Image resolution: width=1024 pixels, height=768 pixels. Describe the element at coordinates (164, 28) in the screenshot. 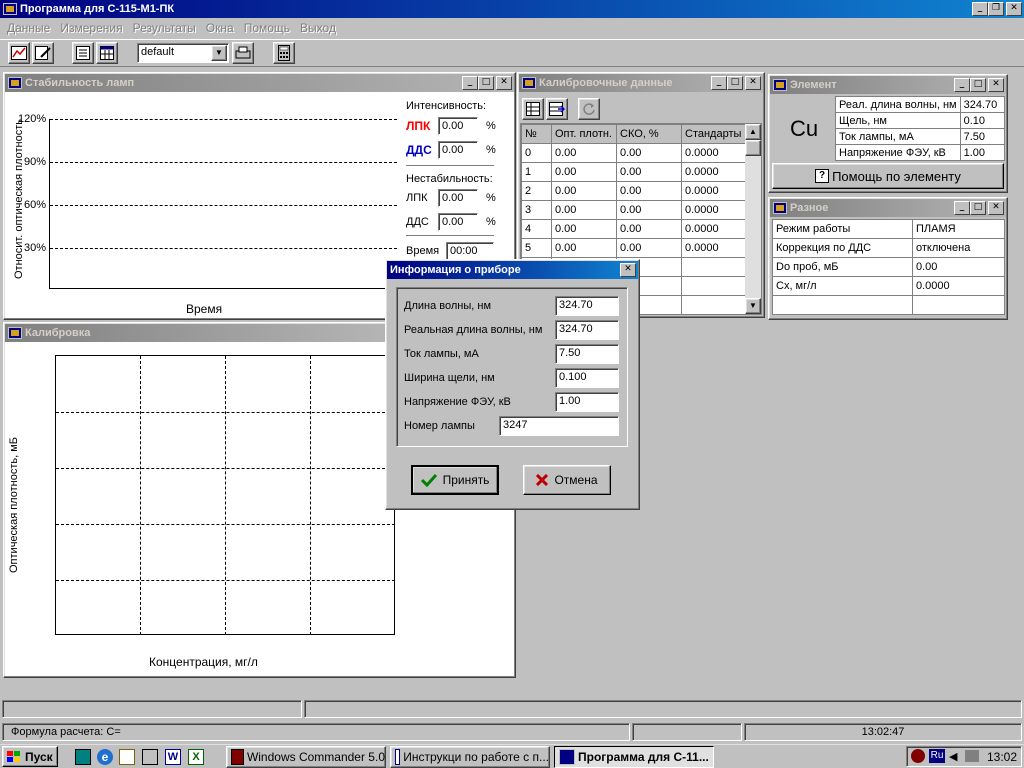

I see `menu-results: Результаты` at that location.